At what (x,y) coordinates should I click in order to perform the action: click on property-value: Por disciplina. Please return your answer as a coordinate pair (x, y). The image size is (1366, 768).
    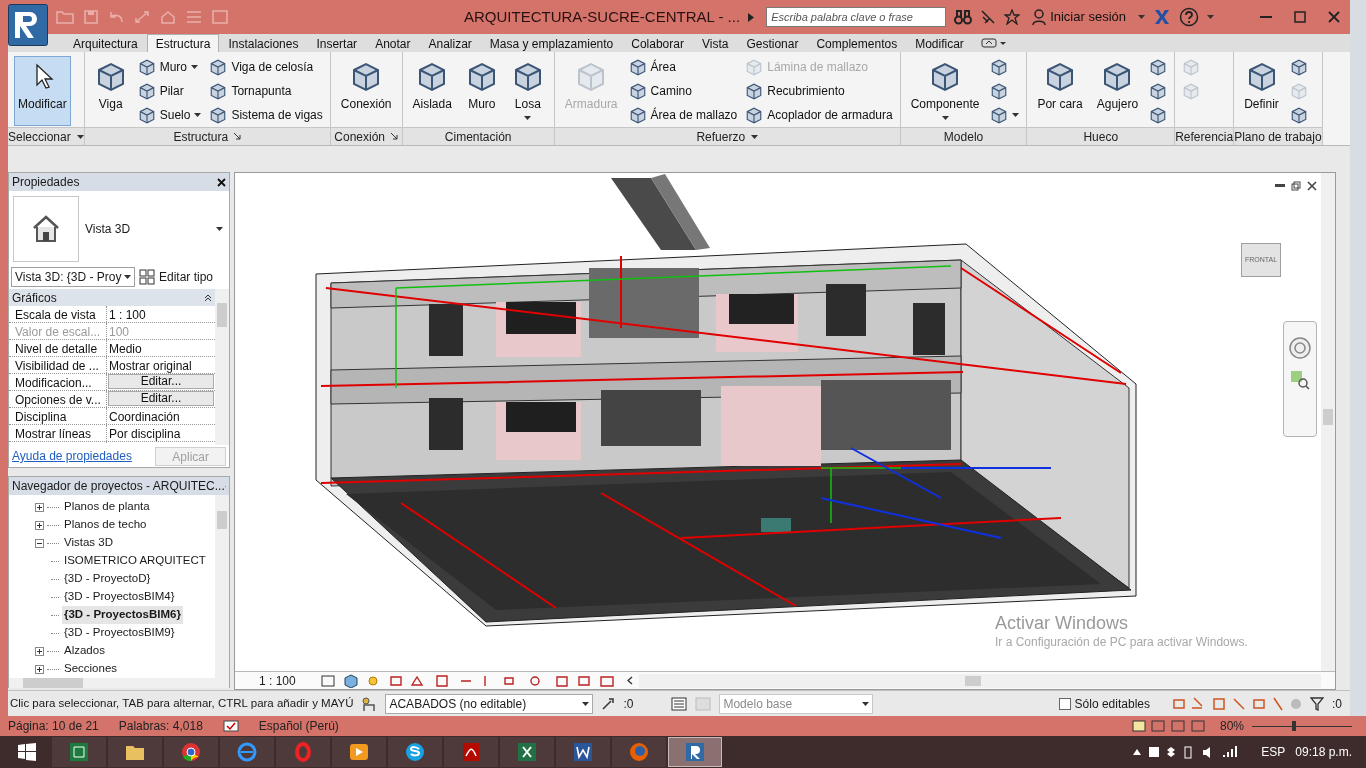
    Looking at the image, I should click on (161, 434).